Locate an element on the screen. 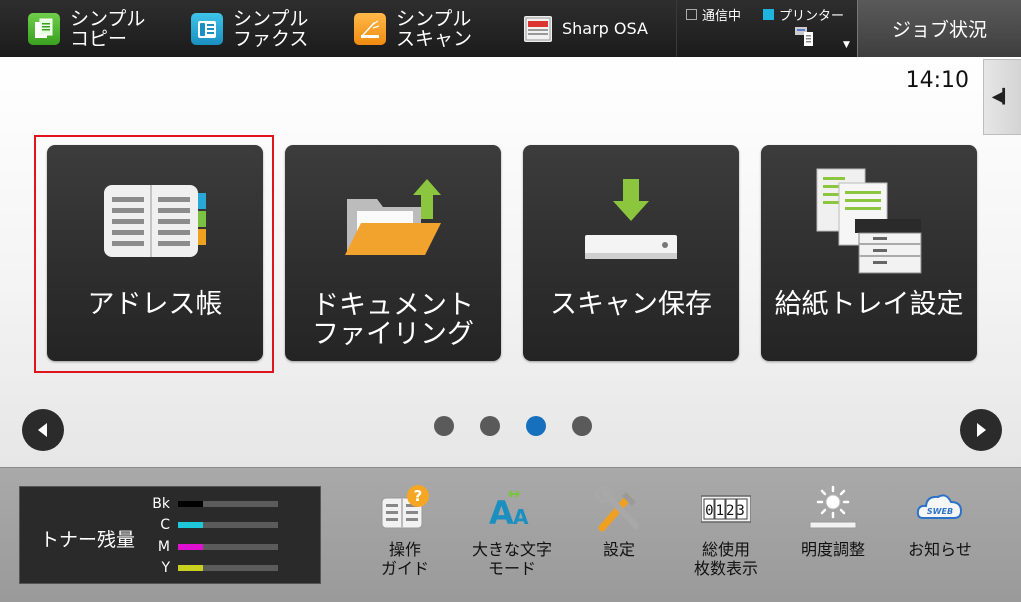  simple-fax-label: シンプル ファクス is located at coordinates (271, 28).